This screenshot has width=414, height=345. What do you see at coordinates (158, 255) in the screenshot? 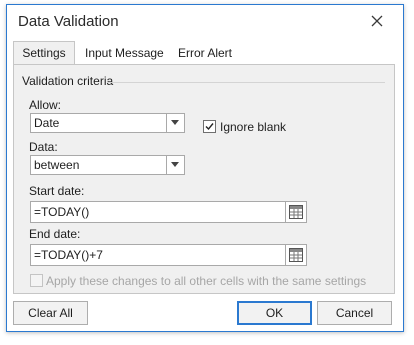
I see `end-date-input: =TODAY()+7` at bounding box center [158, 255].